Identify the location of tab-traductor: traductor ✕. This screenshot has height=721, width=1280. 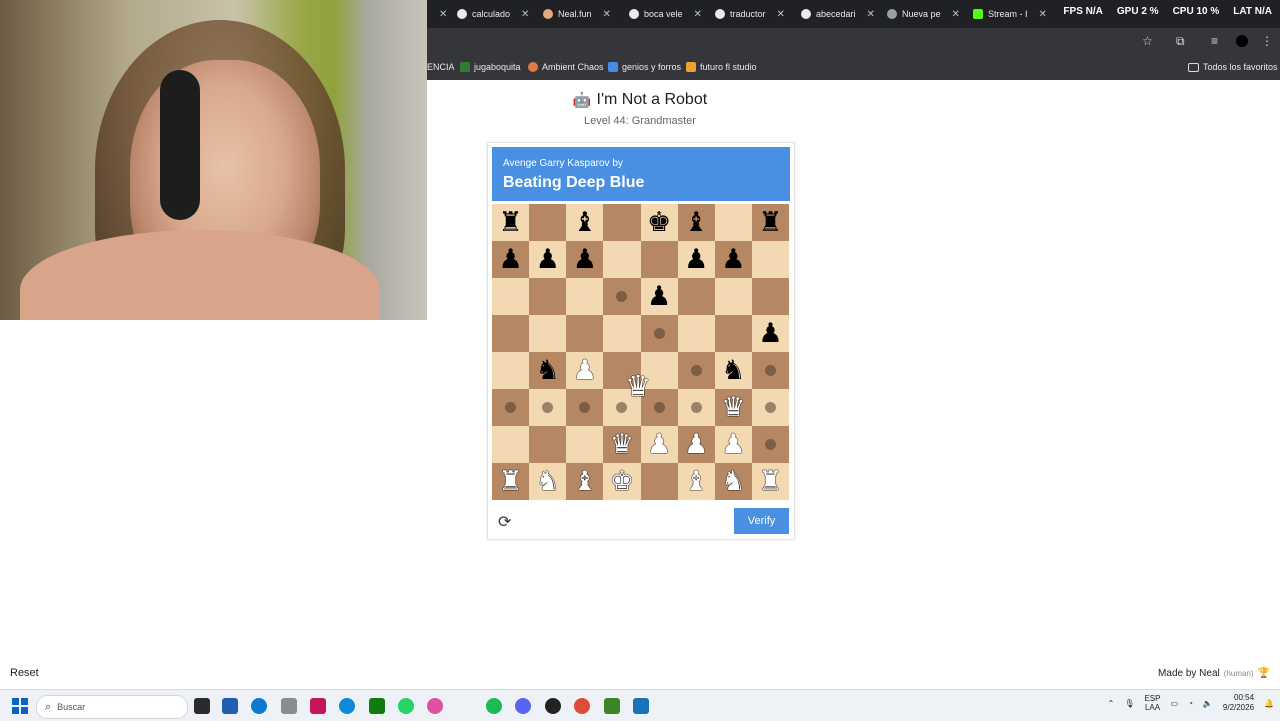
(755, 14).